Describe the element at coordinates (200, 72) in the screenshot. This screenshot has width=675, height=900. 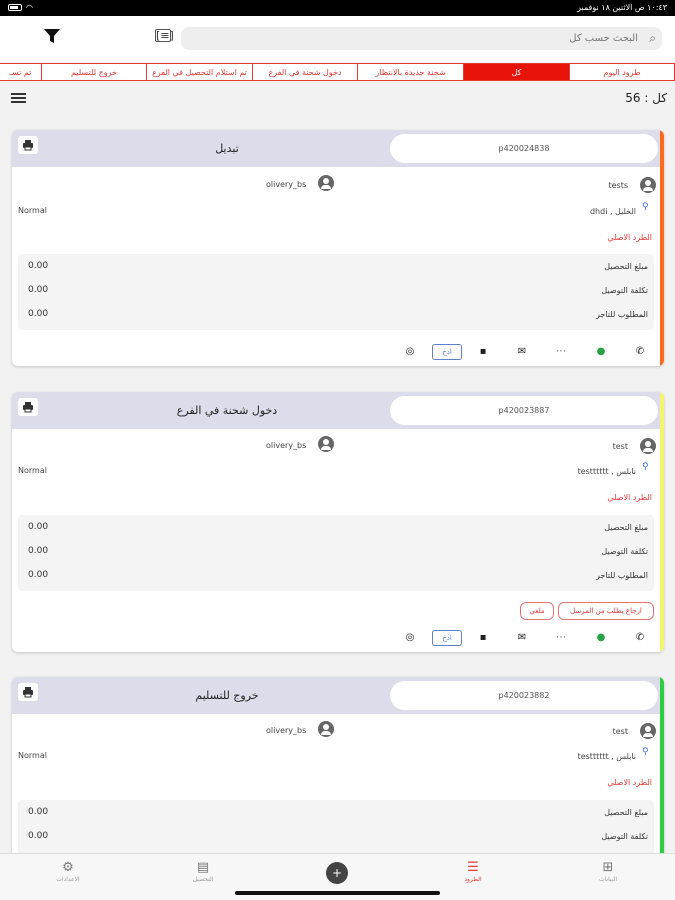
I see `tab-collection-received: تم استلام التحصيل في الفرع` at that location.